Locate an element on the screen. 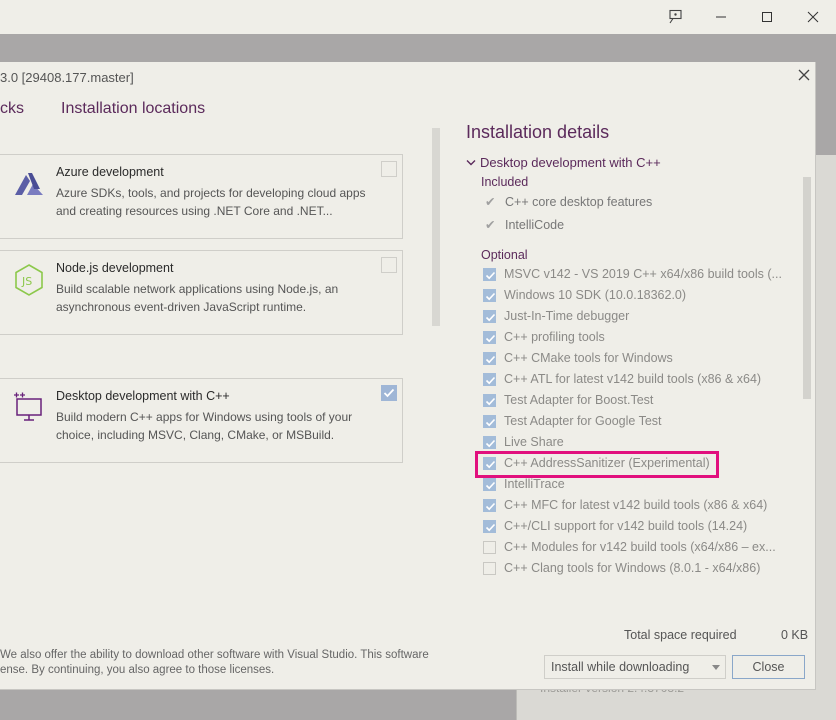 This screenshot has height=720, width=836. feedback-icon is located at coordinates (675, 17).